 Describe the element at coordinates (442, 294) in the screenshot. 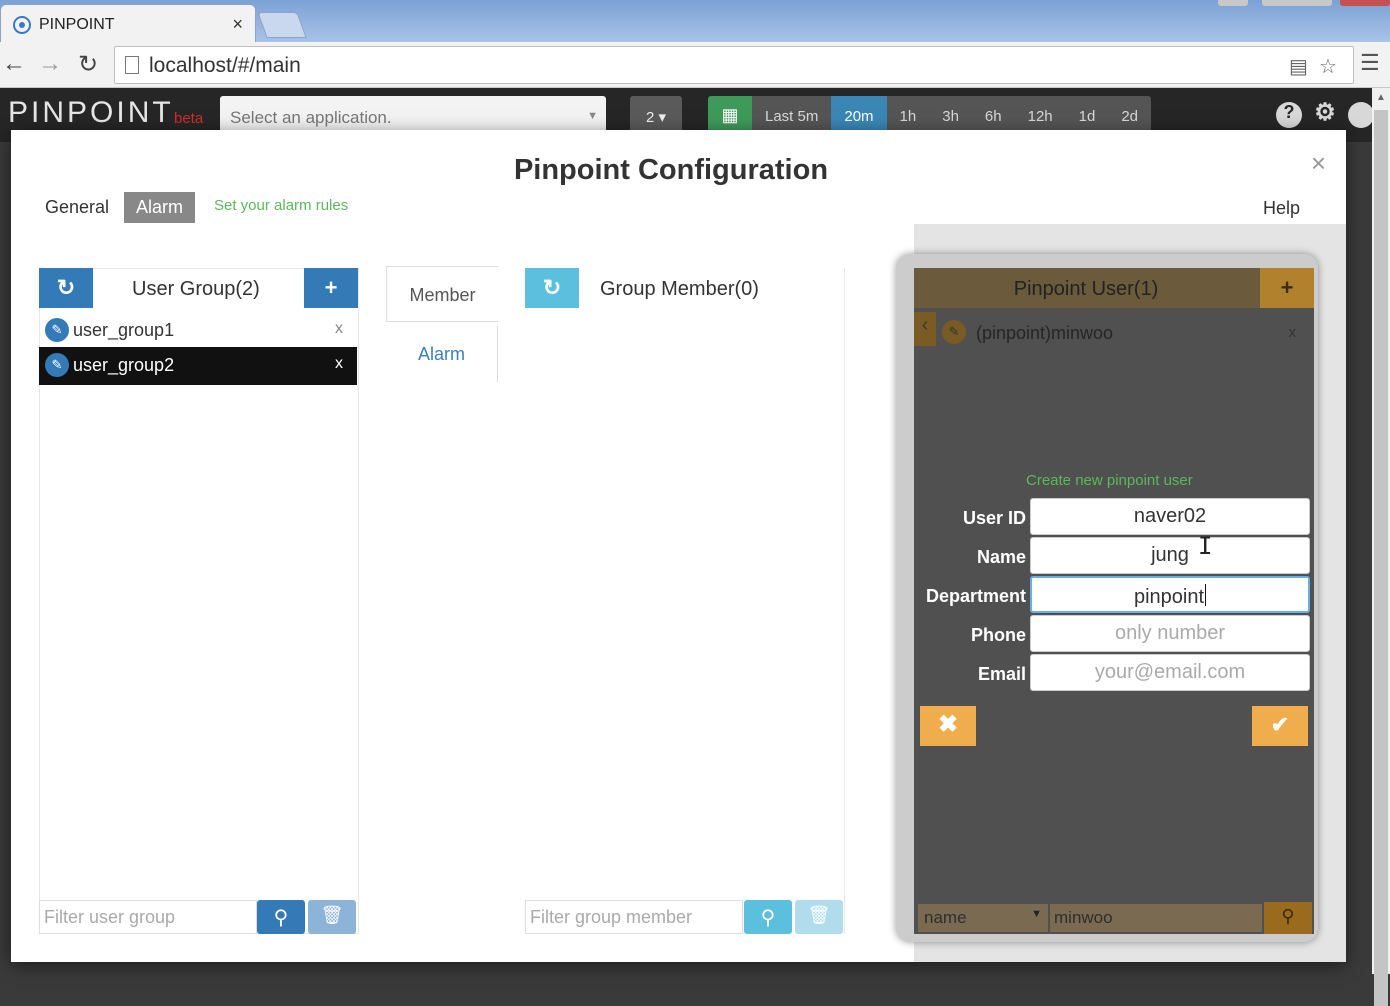

I see `tab-member: Member` at that location.